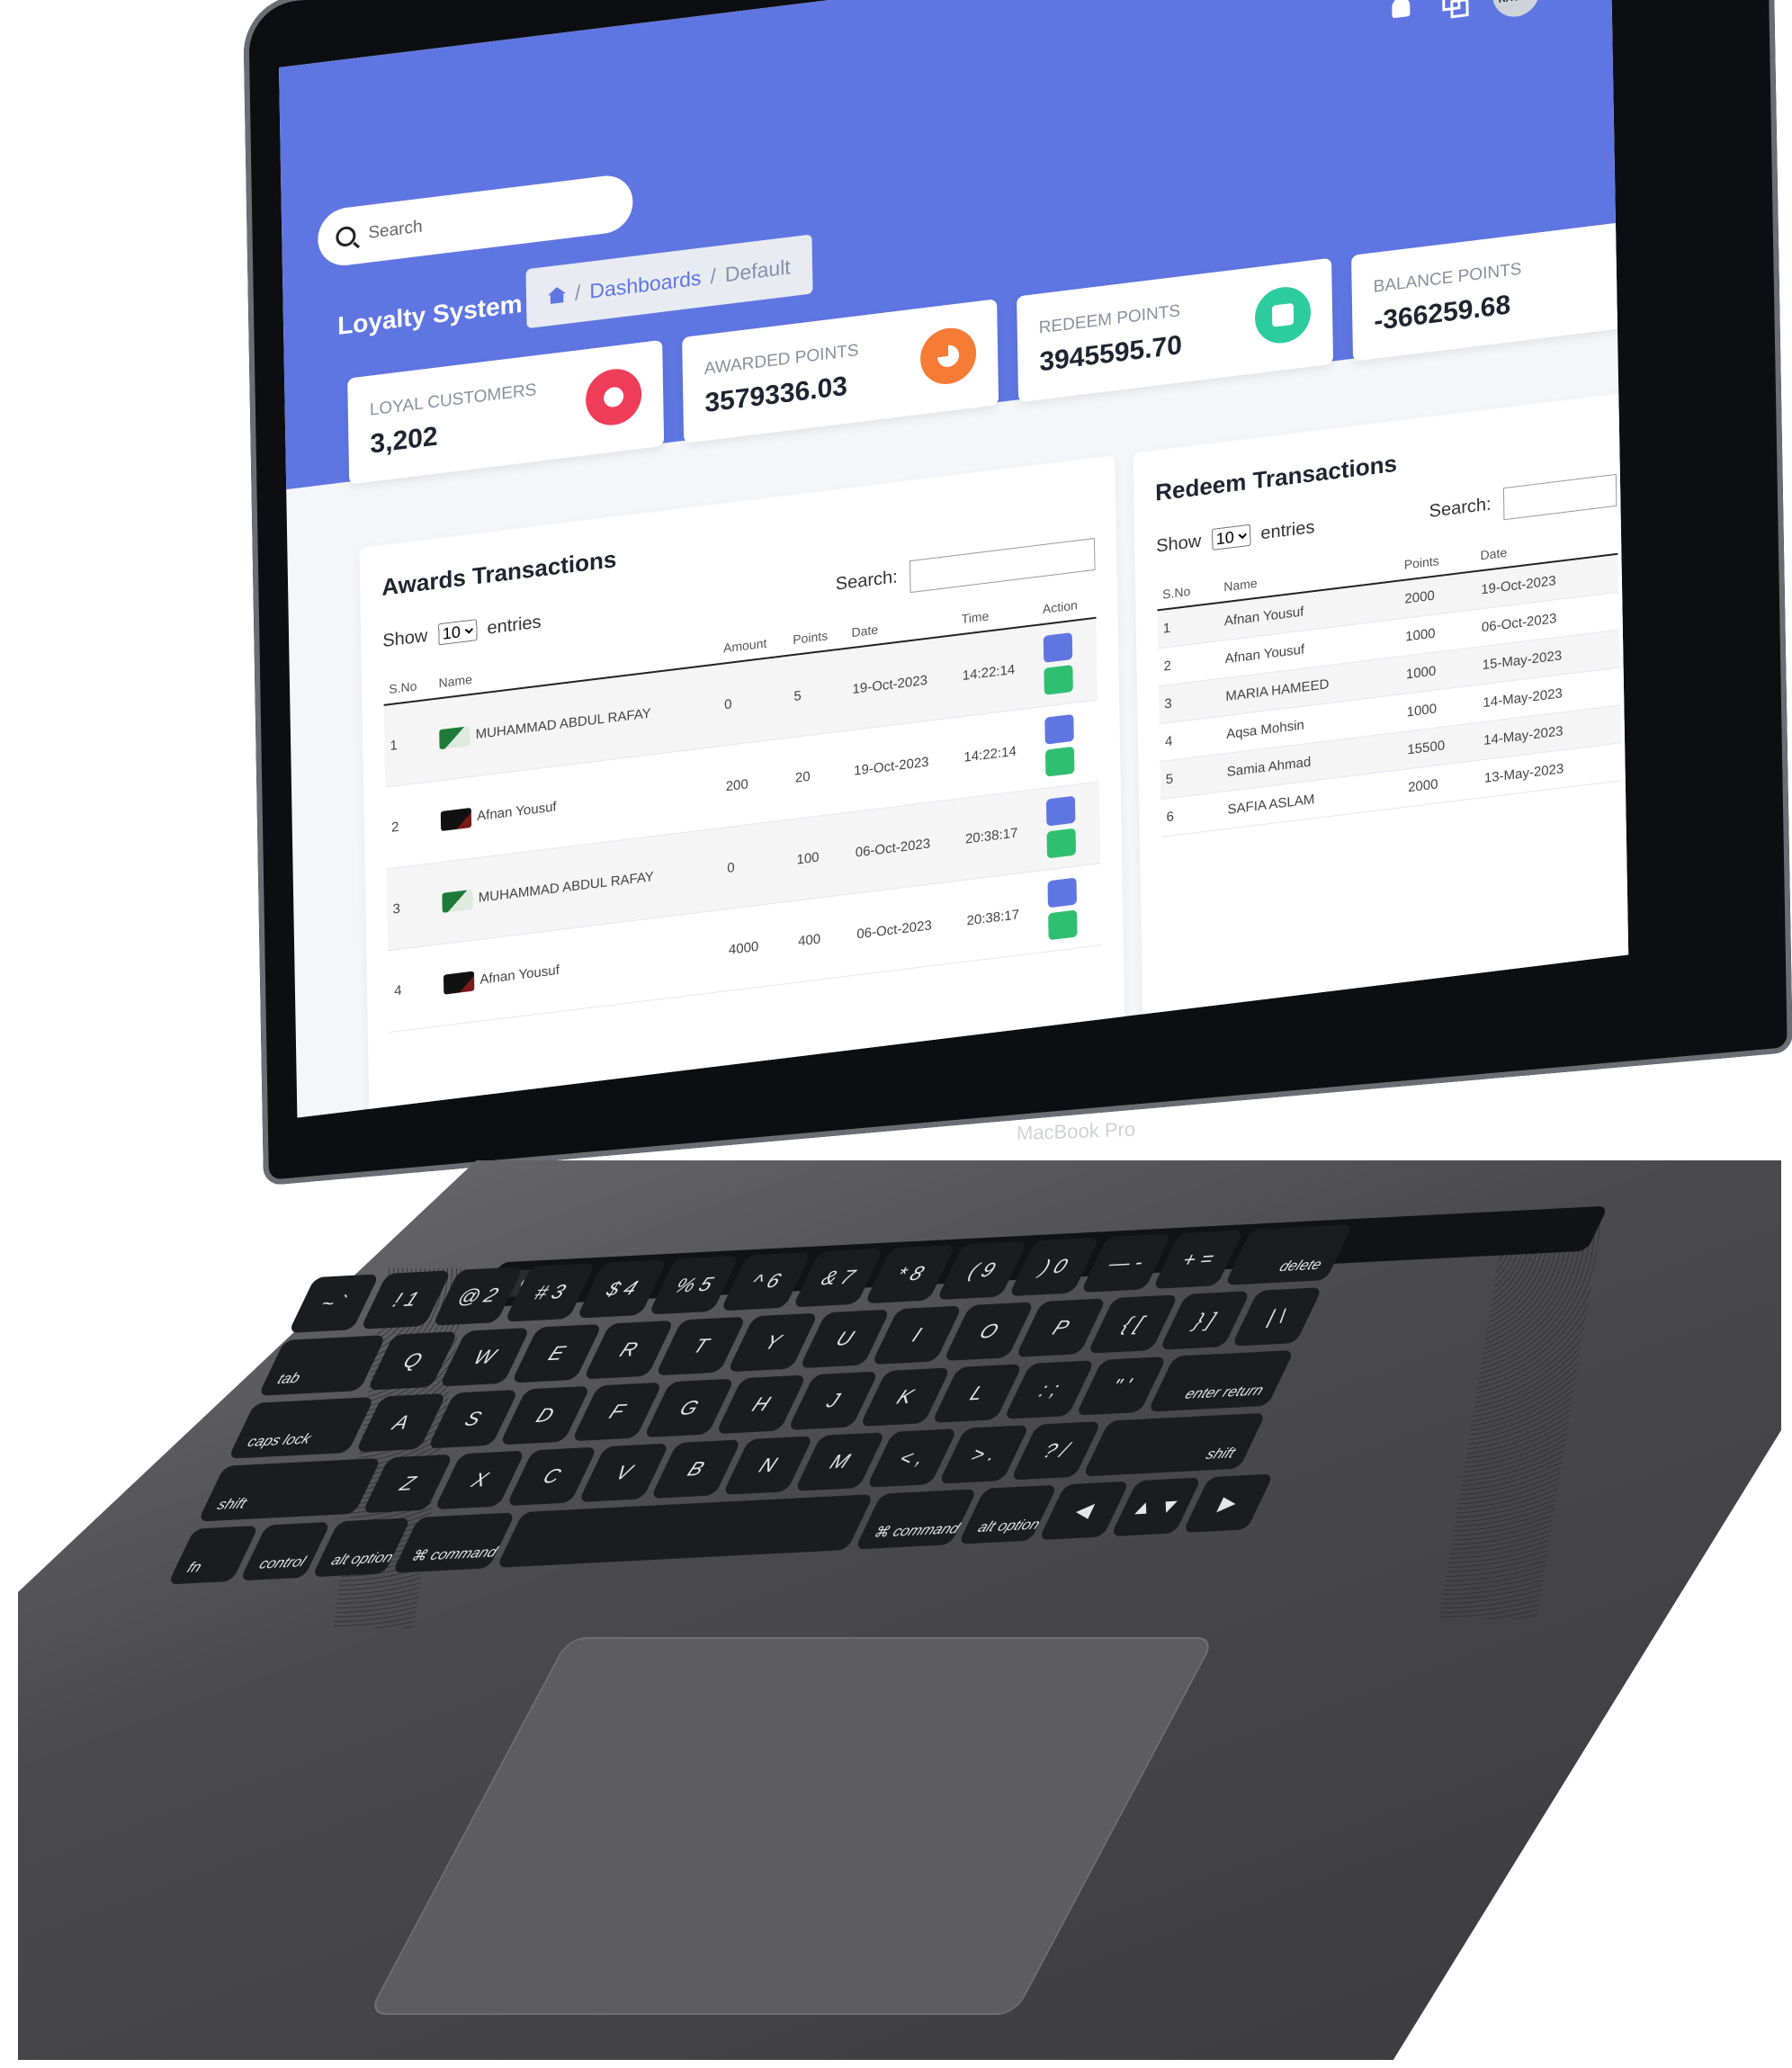 The image size is (1792, 2068). Describe the element at coordinates (757, 270) in the screenshot. I see `breadcrumb-default: Default` at that location.